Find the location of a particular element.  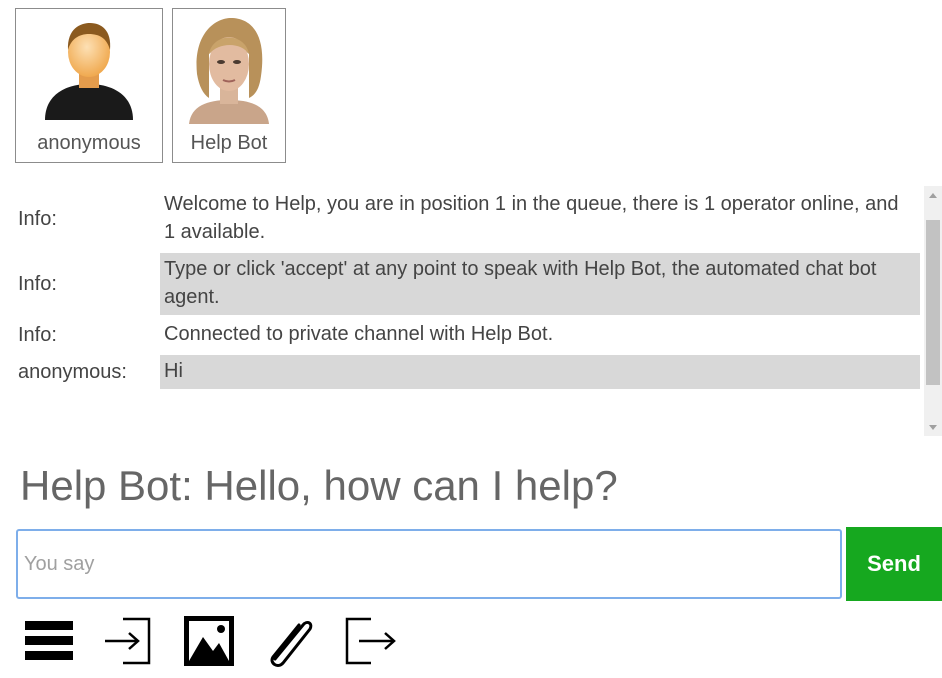

log-message: Hi is located at coordinates (540, 372).